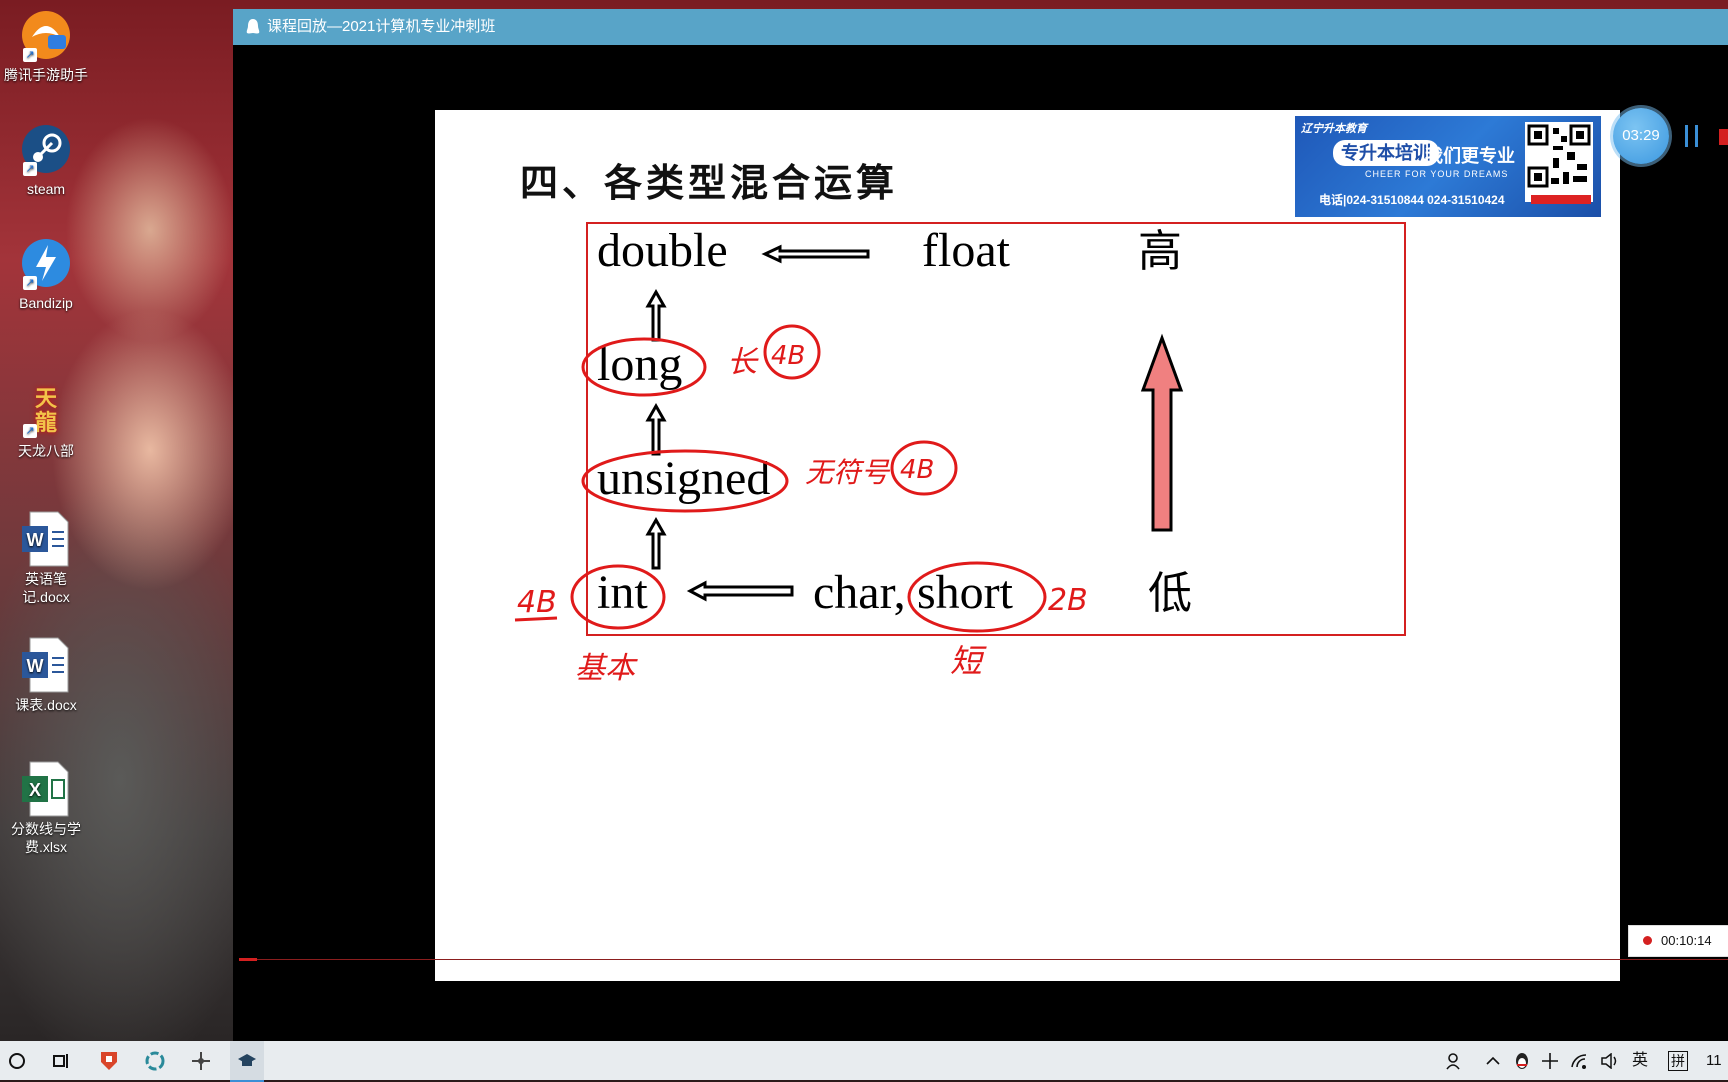  Describe the element at coordinates (848, 472) in the screenshot. I see `note-unsigned: 无符号` at that location.